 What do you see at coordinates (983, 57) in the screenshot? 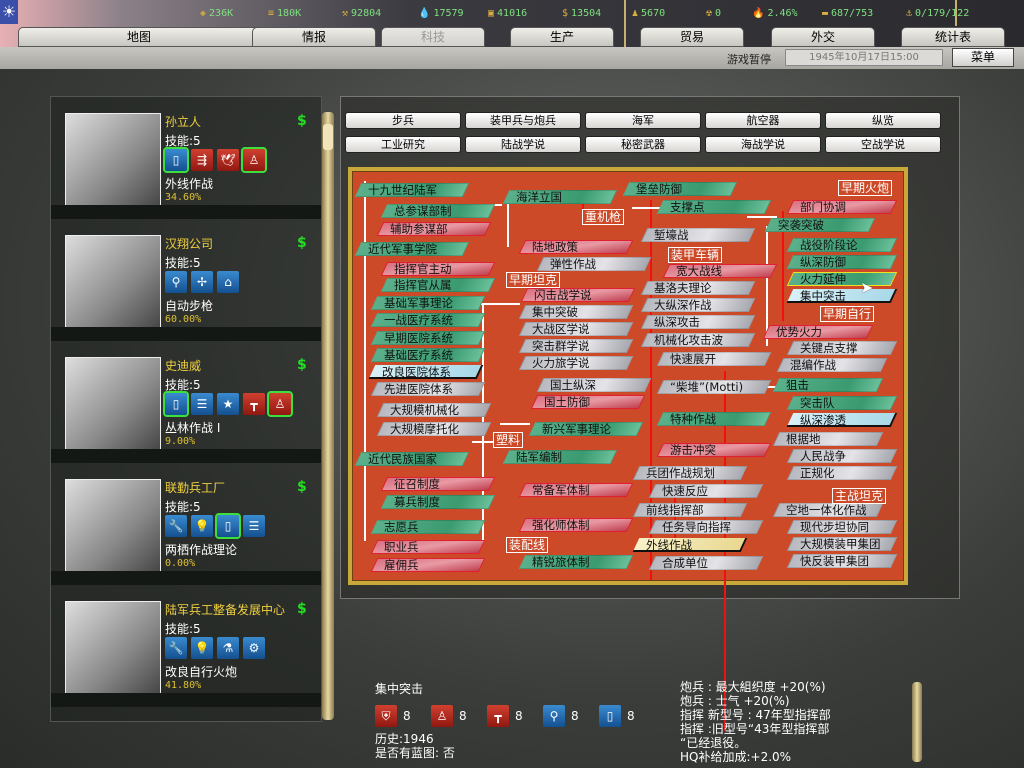
I see `menu-button: 菜单` at bounding box center [983, 57].